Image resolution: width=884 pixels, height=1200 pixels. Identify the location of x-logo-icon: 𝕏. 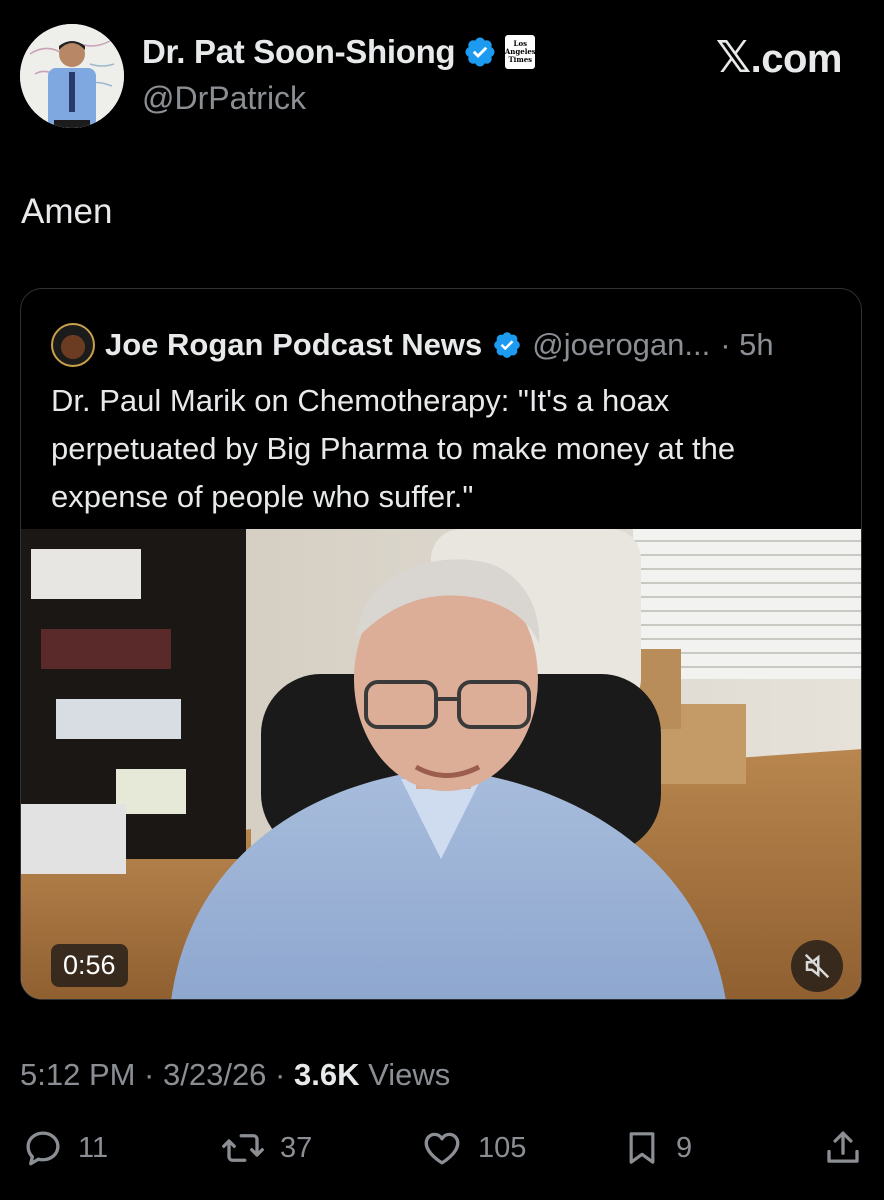
(733, 57).